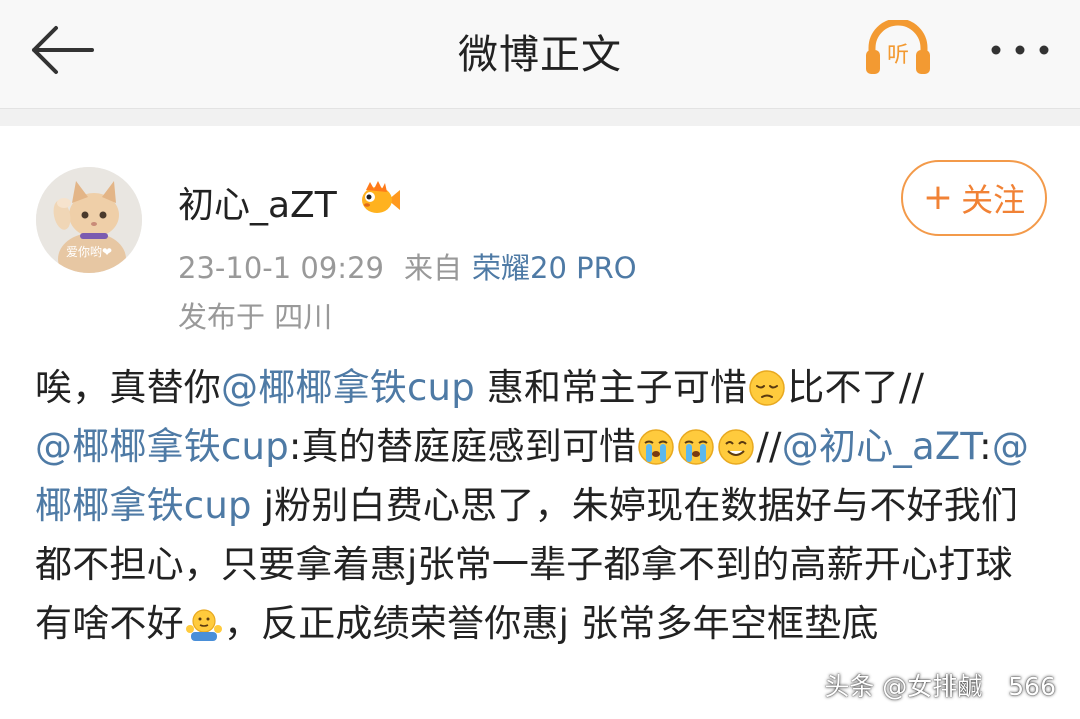 Image resolution: width=1080 pixels, height=719 pixels. Describe the element at coordinates (89, 252) in the screenshot. I see `avatar-caption: 爱你哟❤` at that location.